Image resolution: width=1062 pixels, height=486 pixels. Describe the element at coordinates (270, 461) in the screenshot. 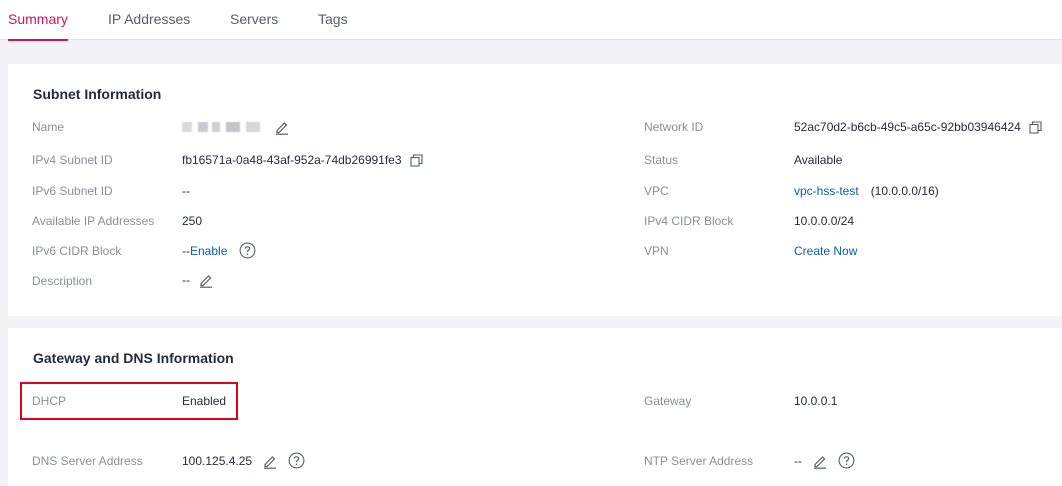

I see `edit-dns-icon` at that location.